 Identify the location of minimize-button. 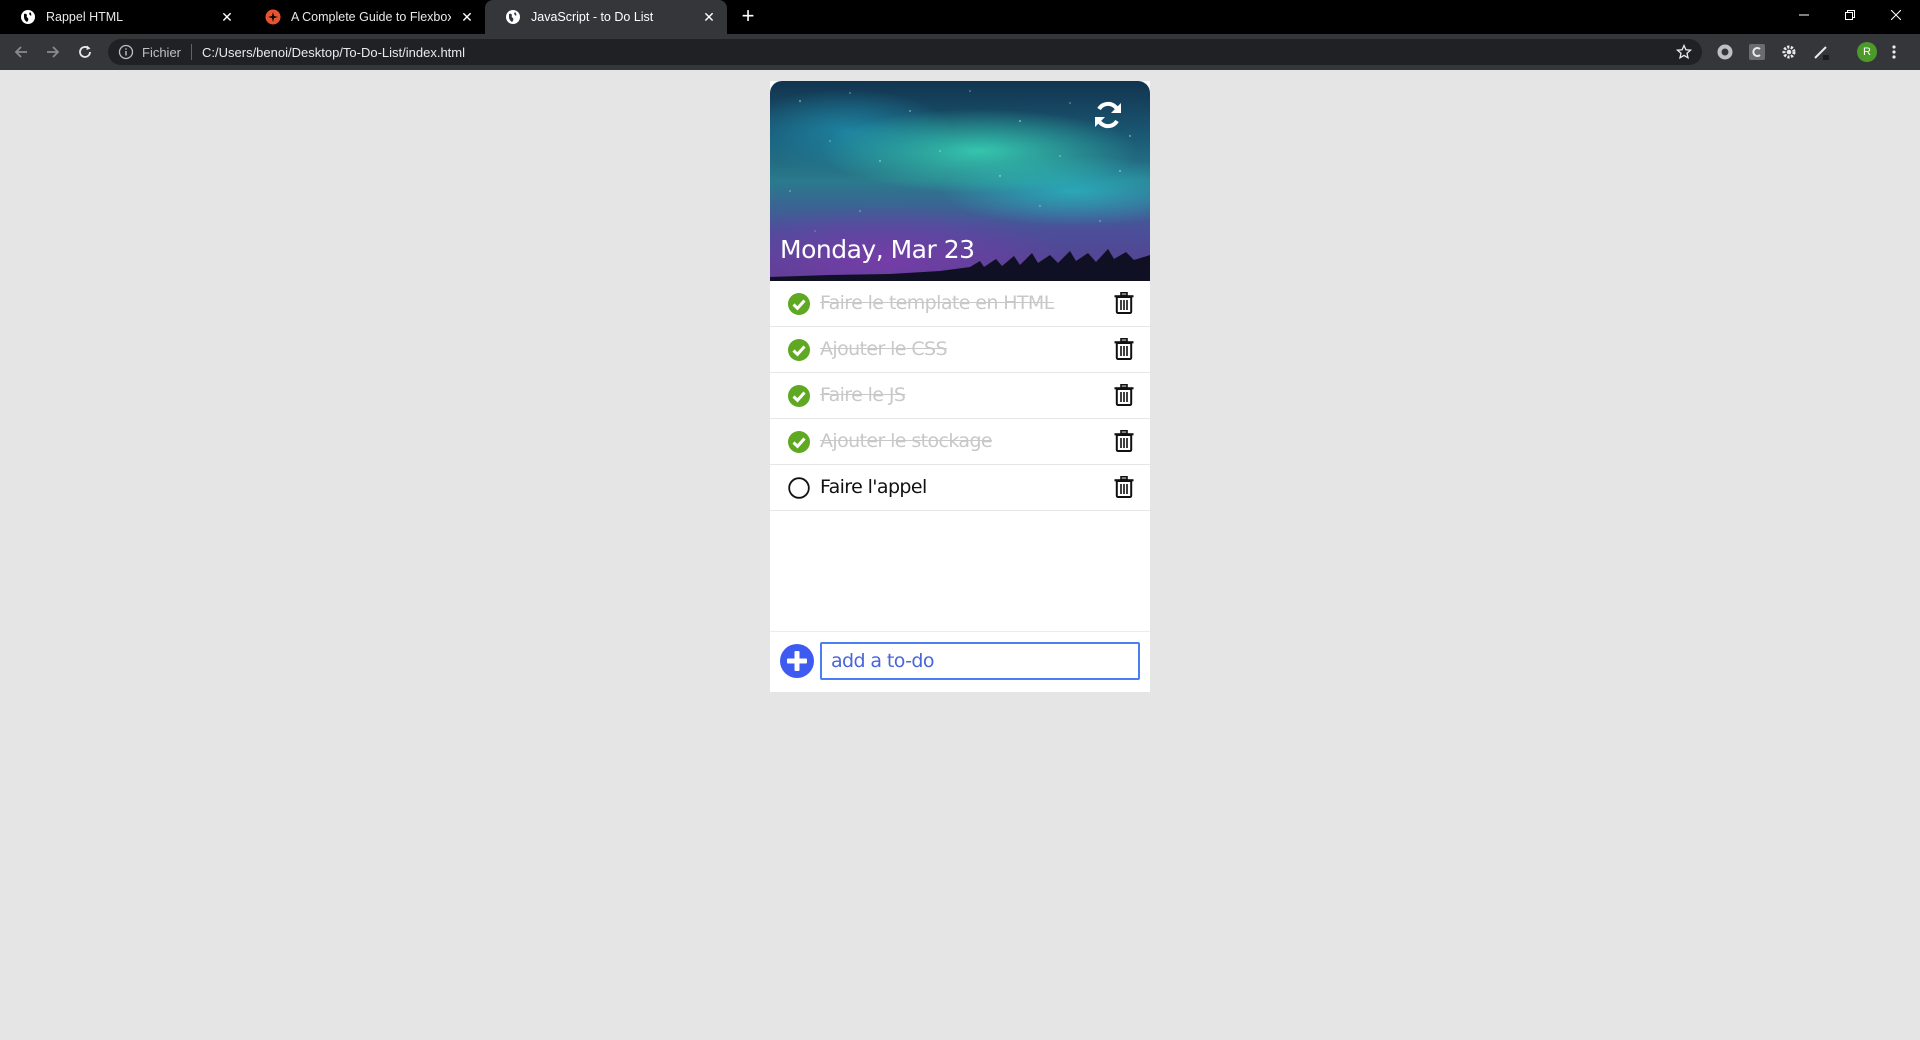
(1804, 15).